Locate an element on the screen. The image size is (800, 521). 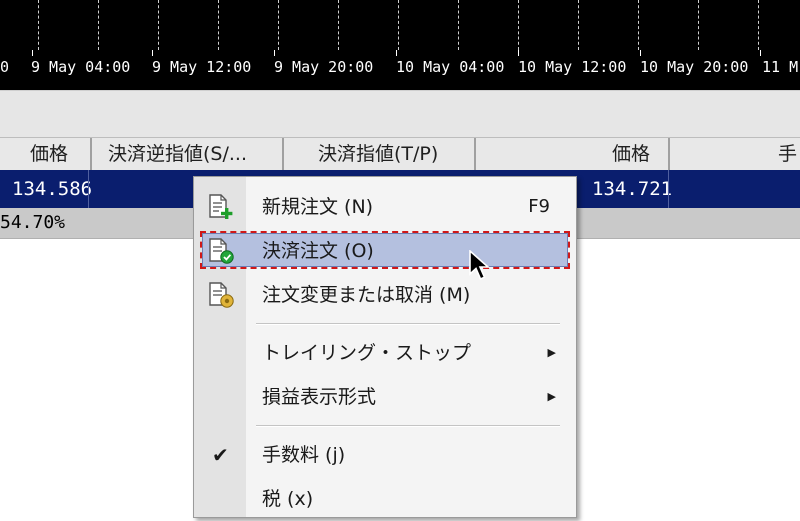
table-header: 価格 決済逆指値(S/... 決済指値(T/P) 価格 手 is located at coordinates (400, 154).